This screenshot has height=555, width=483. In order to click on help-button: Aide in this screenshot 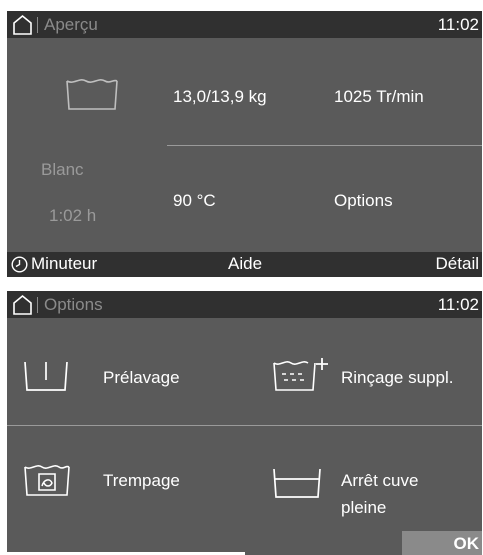, I will do `click(245, 264)`.